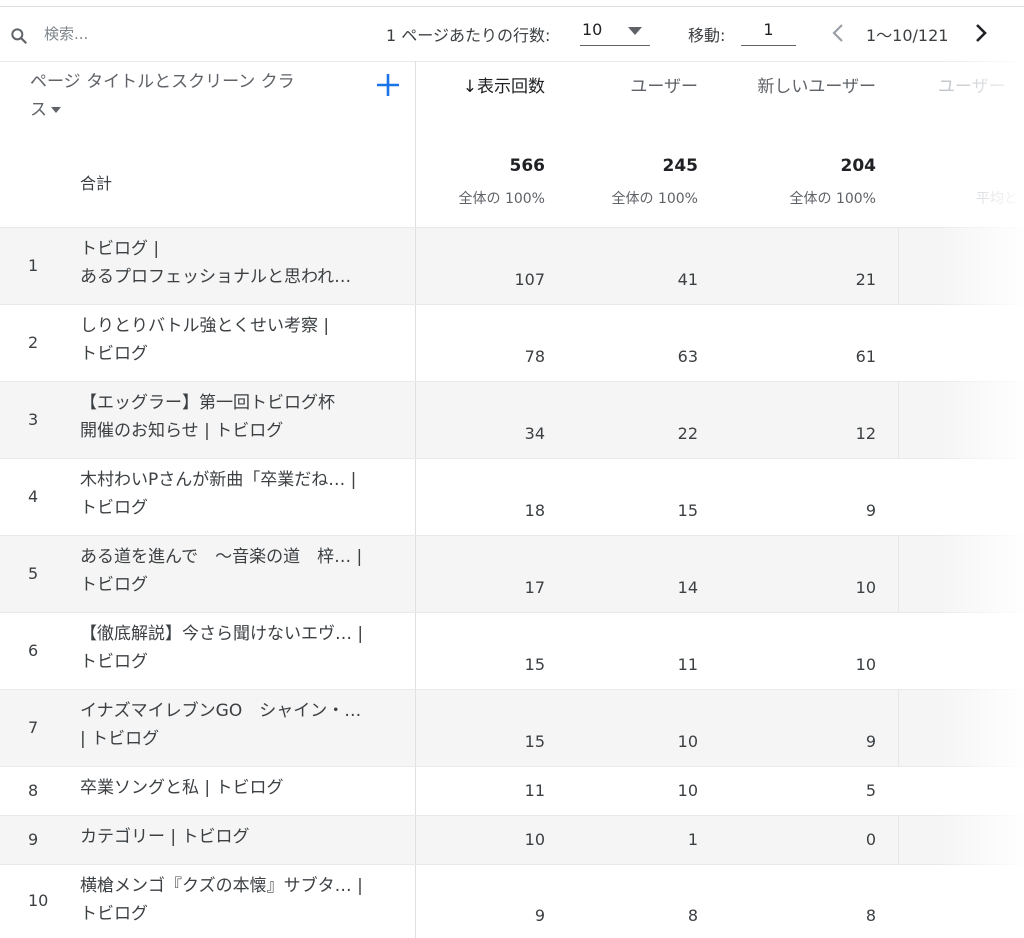  Describe the element at coordinates (692, 915) in the screenshot. I see `cell-users: 8` at that location.